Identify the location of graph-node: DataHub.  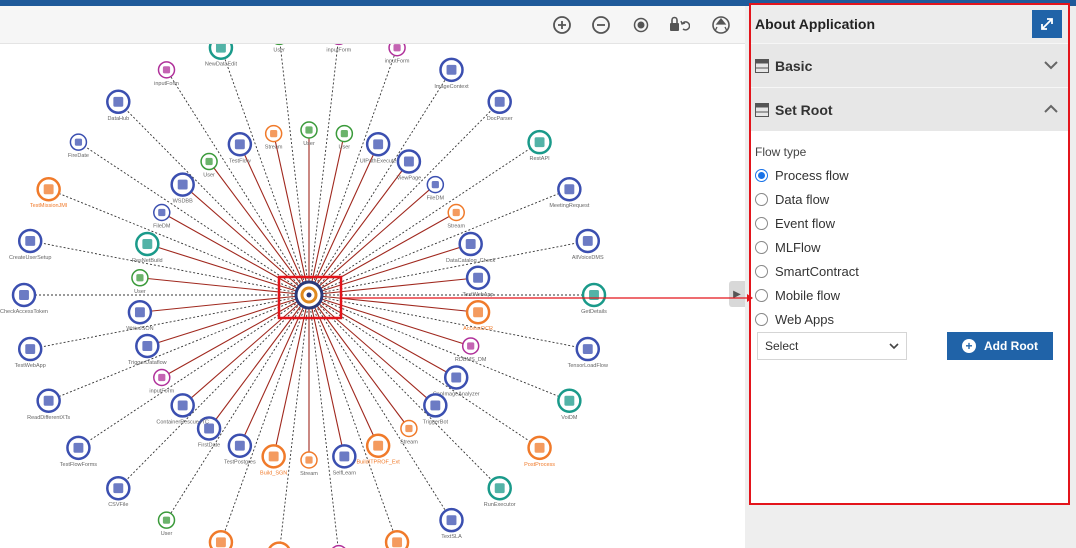
(118, 105).